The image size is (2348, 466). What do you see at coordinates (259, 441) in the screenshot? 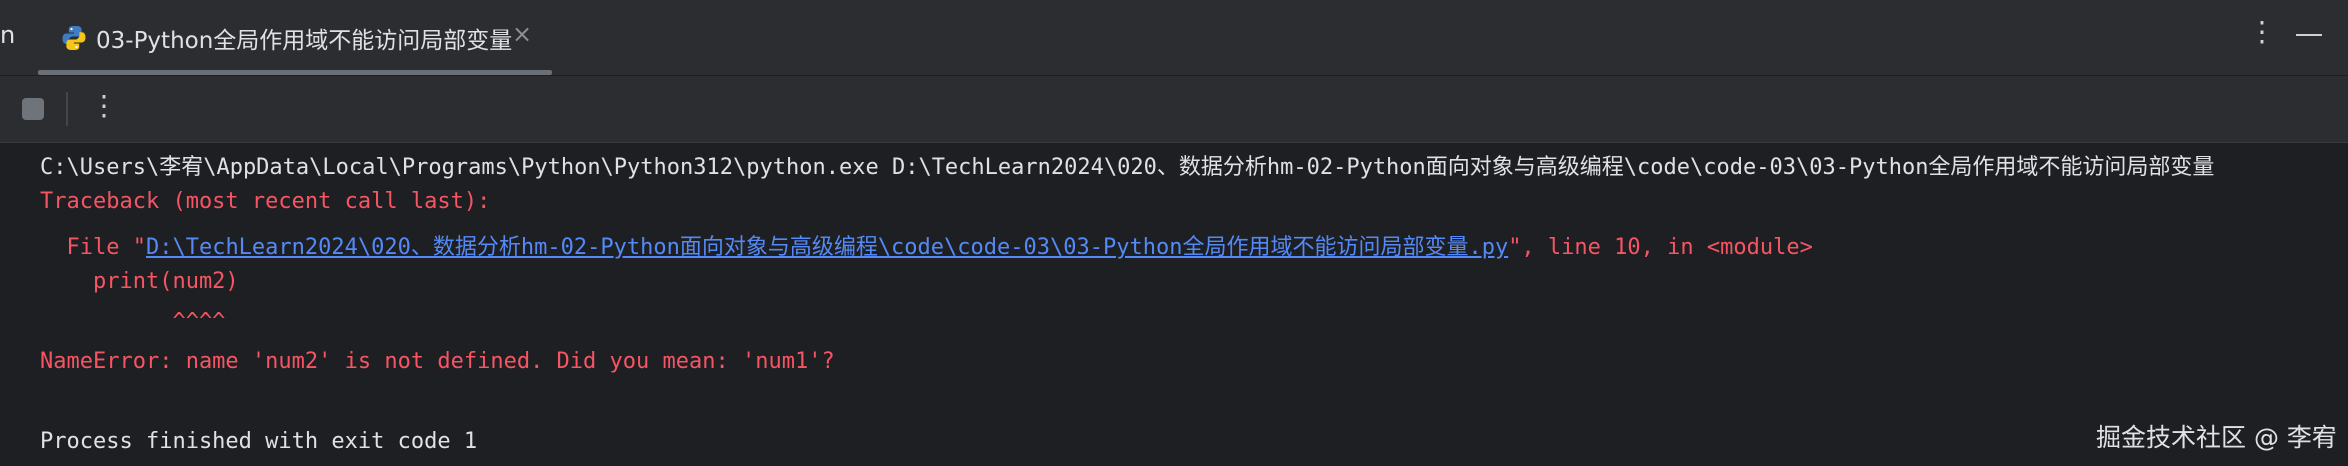
I see `exit-status: Process finished with exit code 1` at bounding box center [259, 441].